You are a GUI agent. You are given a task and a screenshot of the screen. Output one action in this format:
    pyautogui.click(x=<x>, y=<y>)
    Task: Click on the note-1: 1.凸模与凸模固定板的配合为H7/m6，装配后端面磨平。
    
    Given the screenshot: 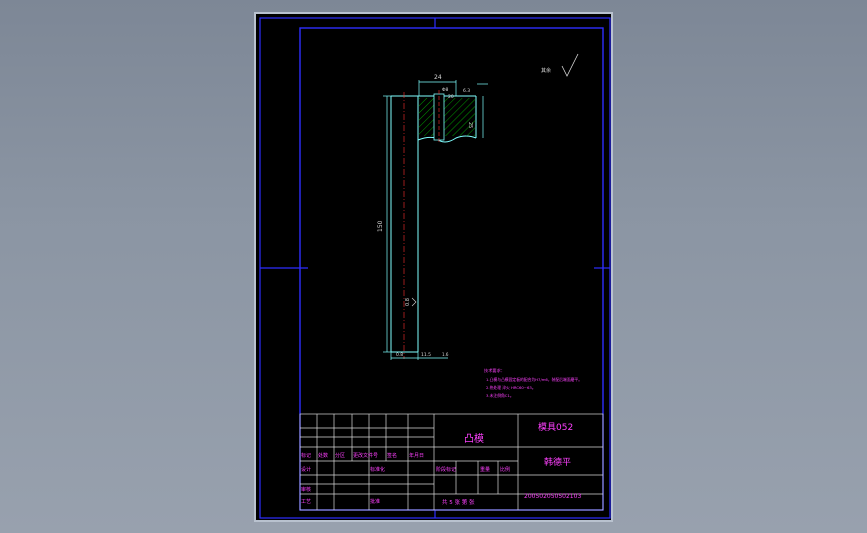 What is the action you would take?
    pyautogui.click(x=534, y=379)
    